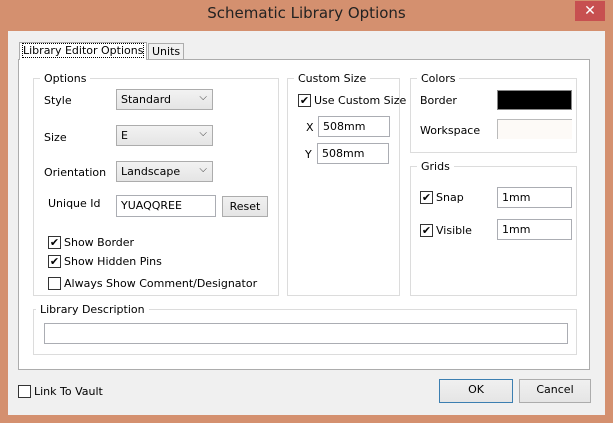 This screenshot has width=613, height=423. Describe the element at coordinates (310, 127) in the screenshot. I see `x-label: X` at that location.